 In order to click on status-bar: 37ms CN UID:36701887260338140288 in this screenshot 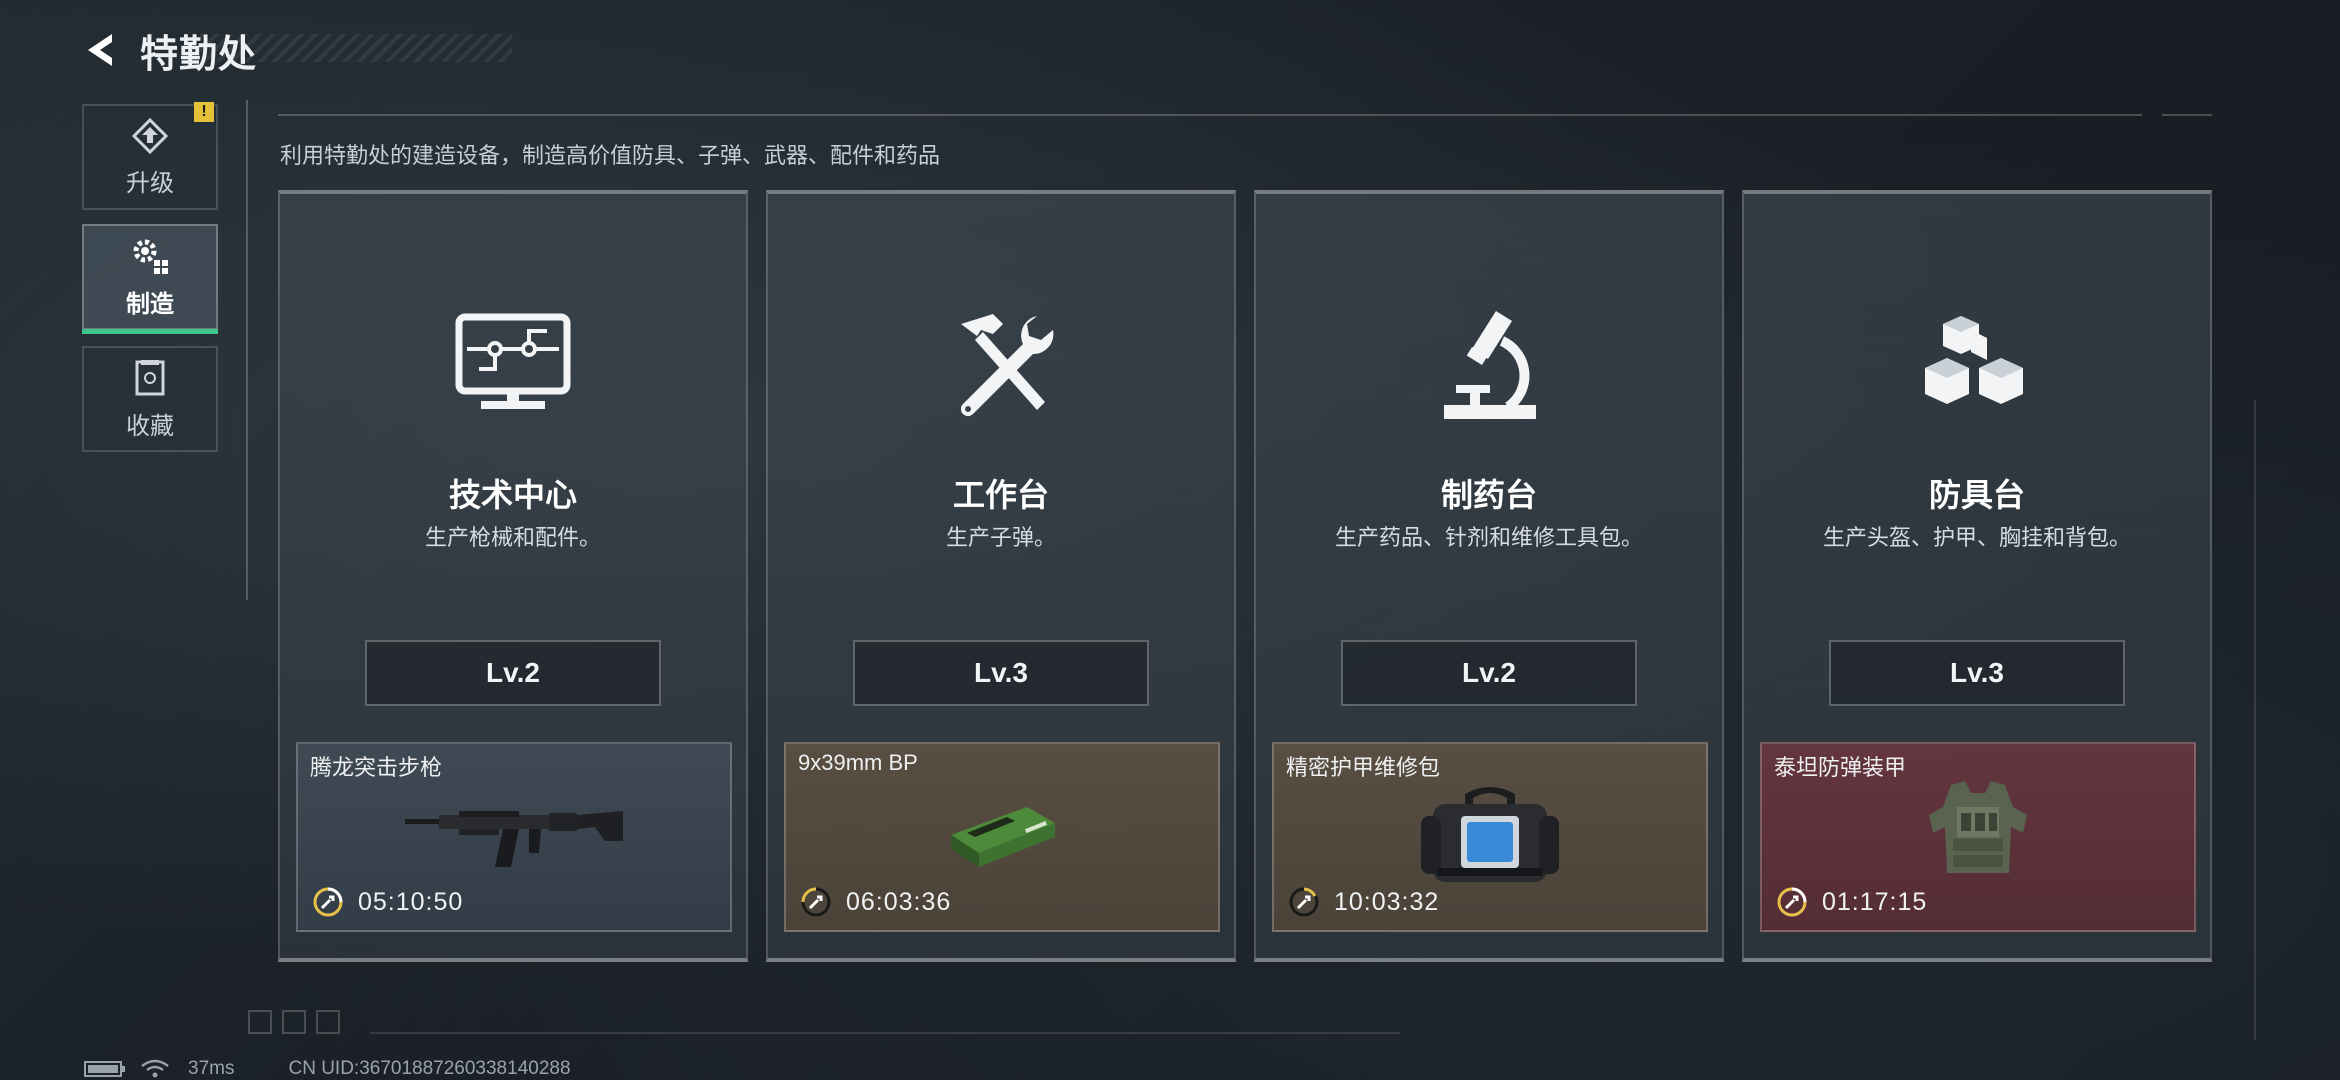, I will do `click(327, 1069)`.